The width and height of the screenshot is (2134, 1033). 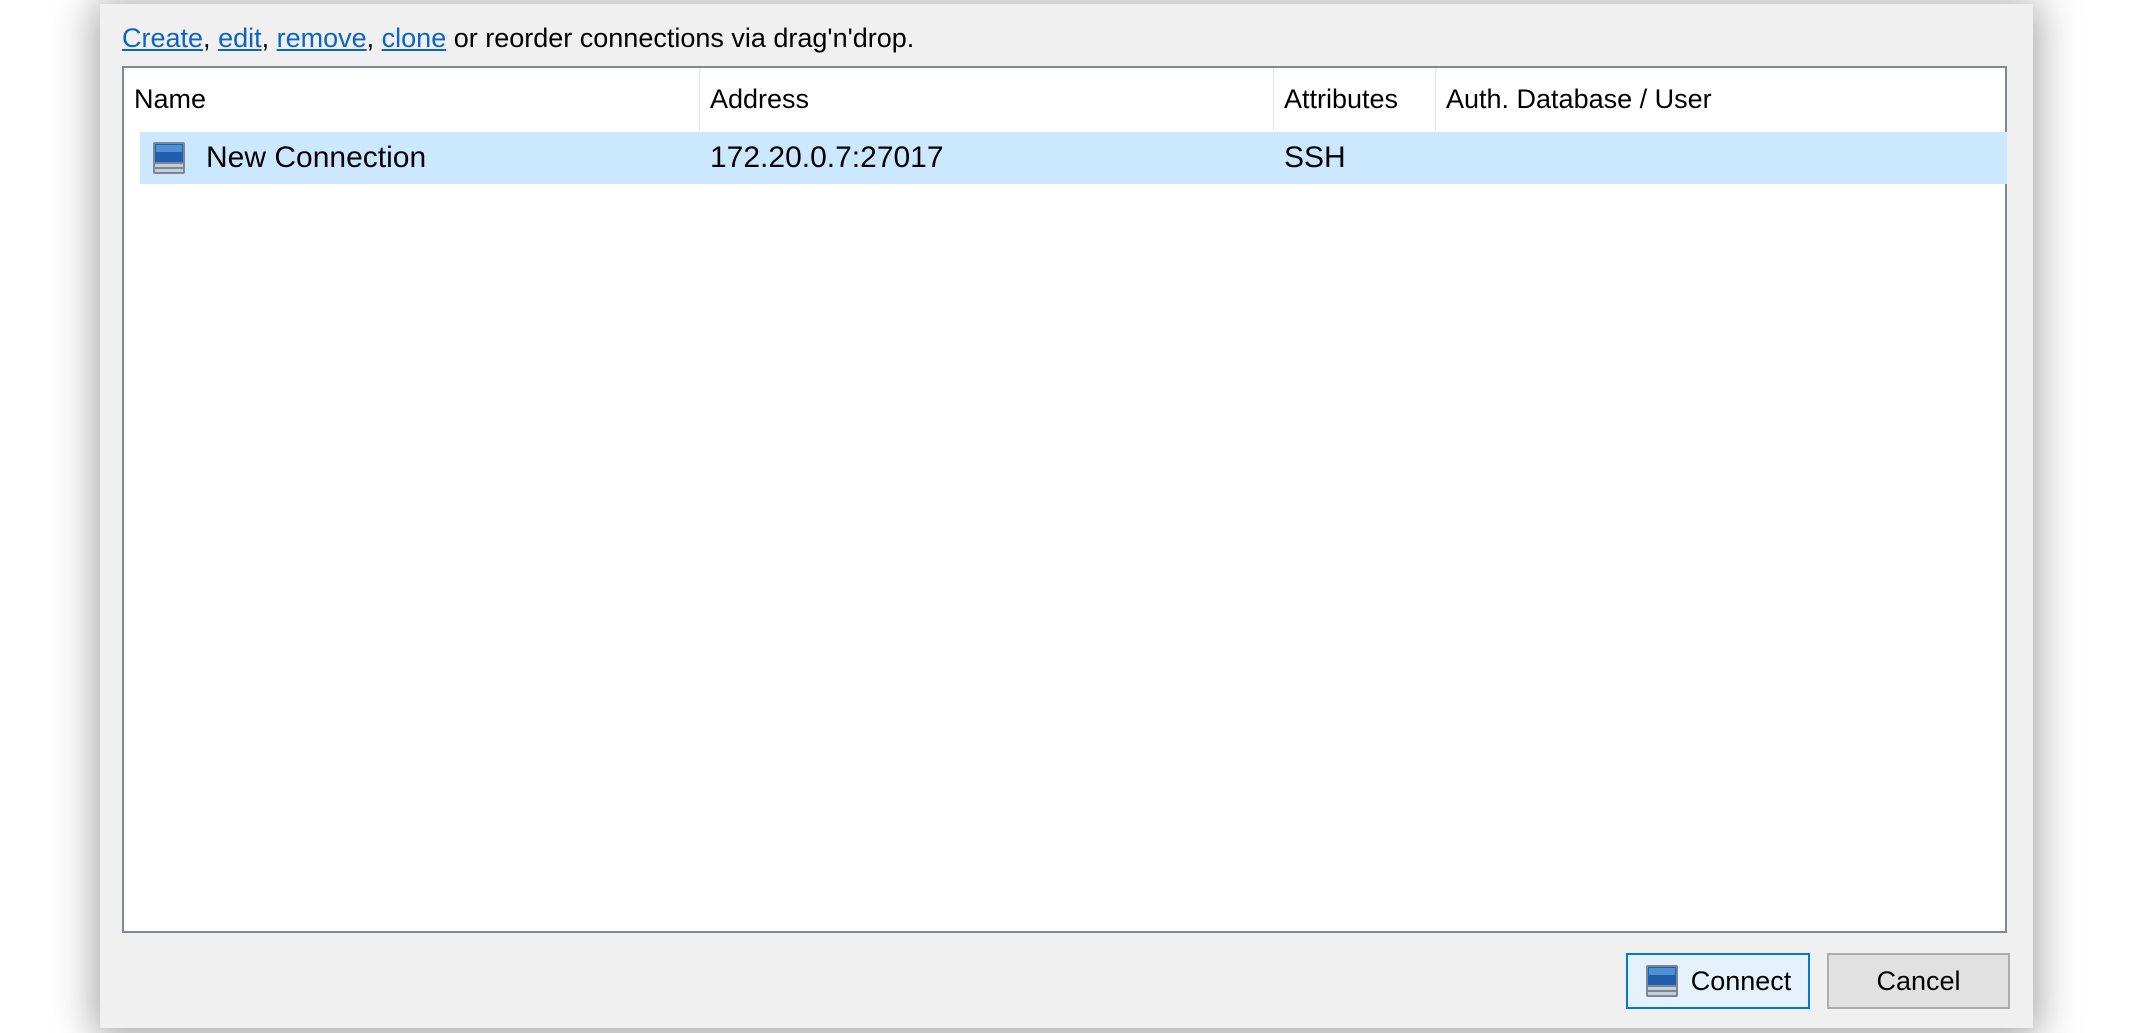 I want to click on connect-button-content: Connect, so click(x=1718, y=981).